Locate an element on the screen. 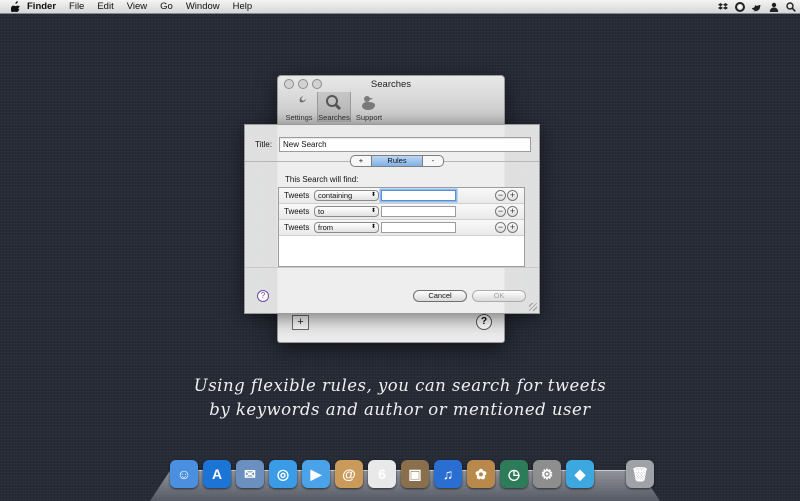 The height and width of the screenshot is (501, 800). menu-edit: Edit is located at coordinates (105, 6).